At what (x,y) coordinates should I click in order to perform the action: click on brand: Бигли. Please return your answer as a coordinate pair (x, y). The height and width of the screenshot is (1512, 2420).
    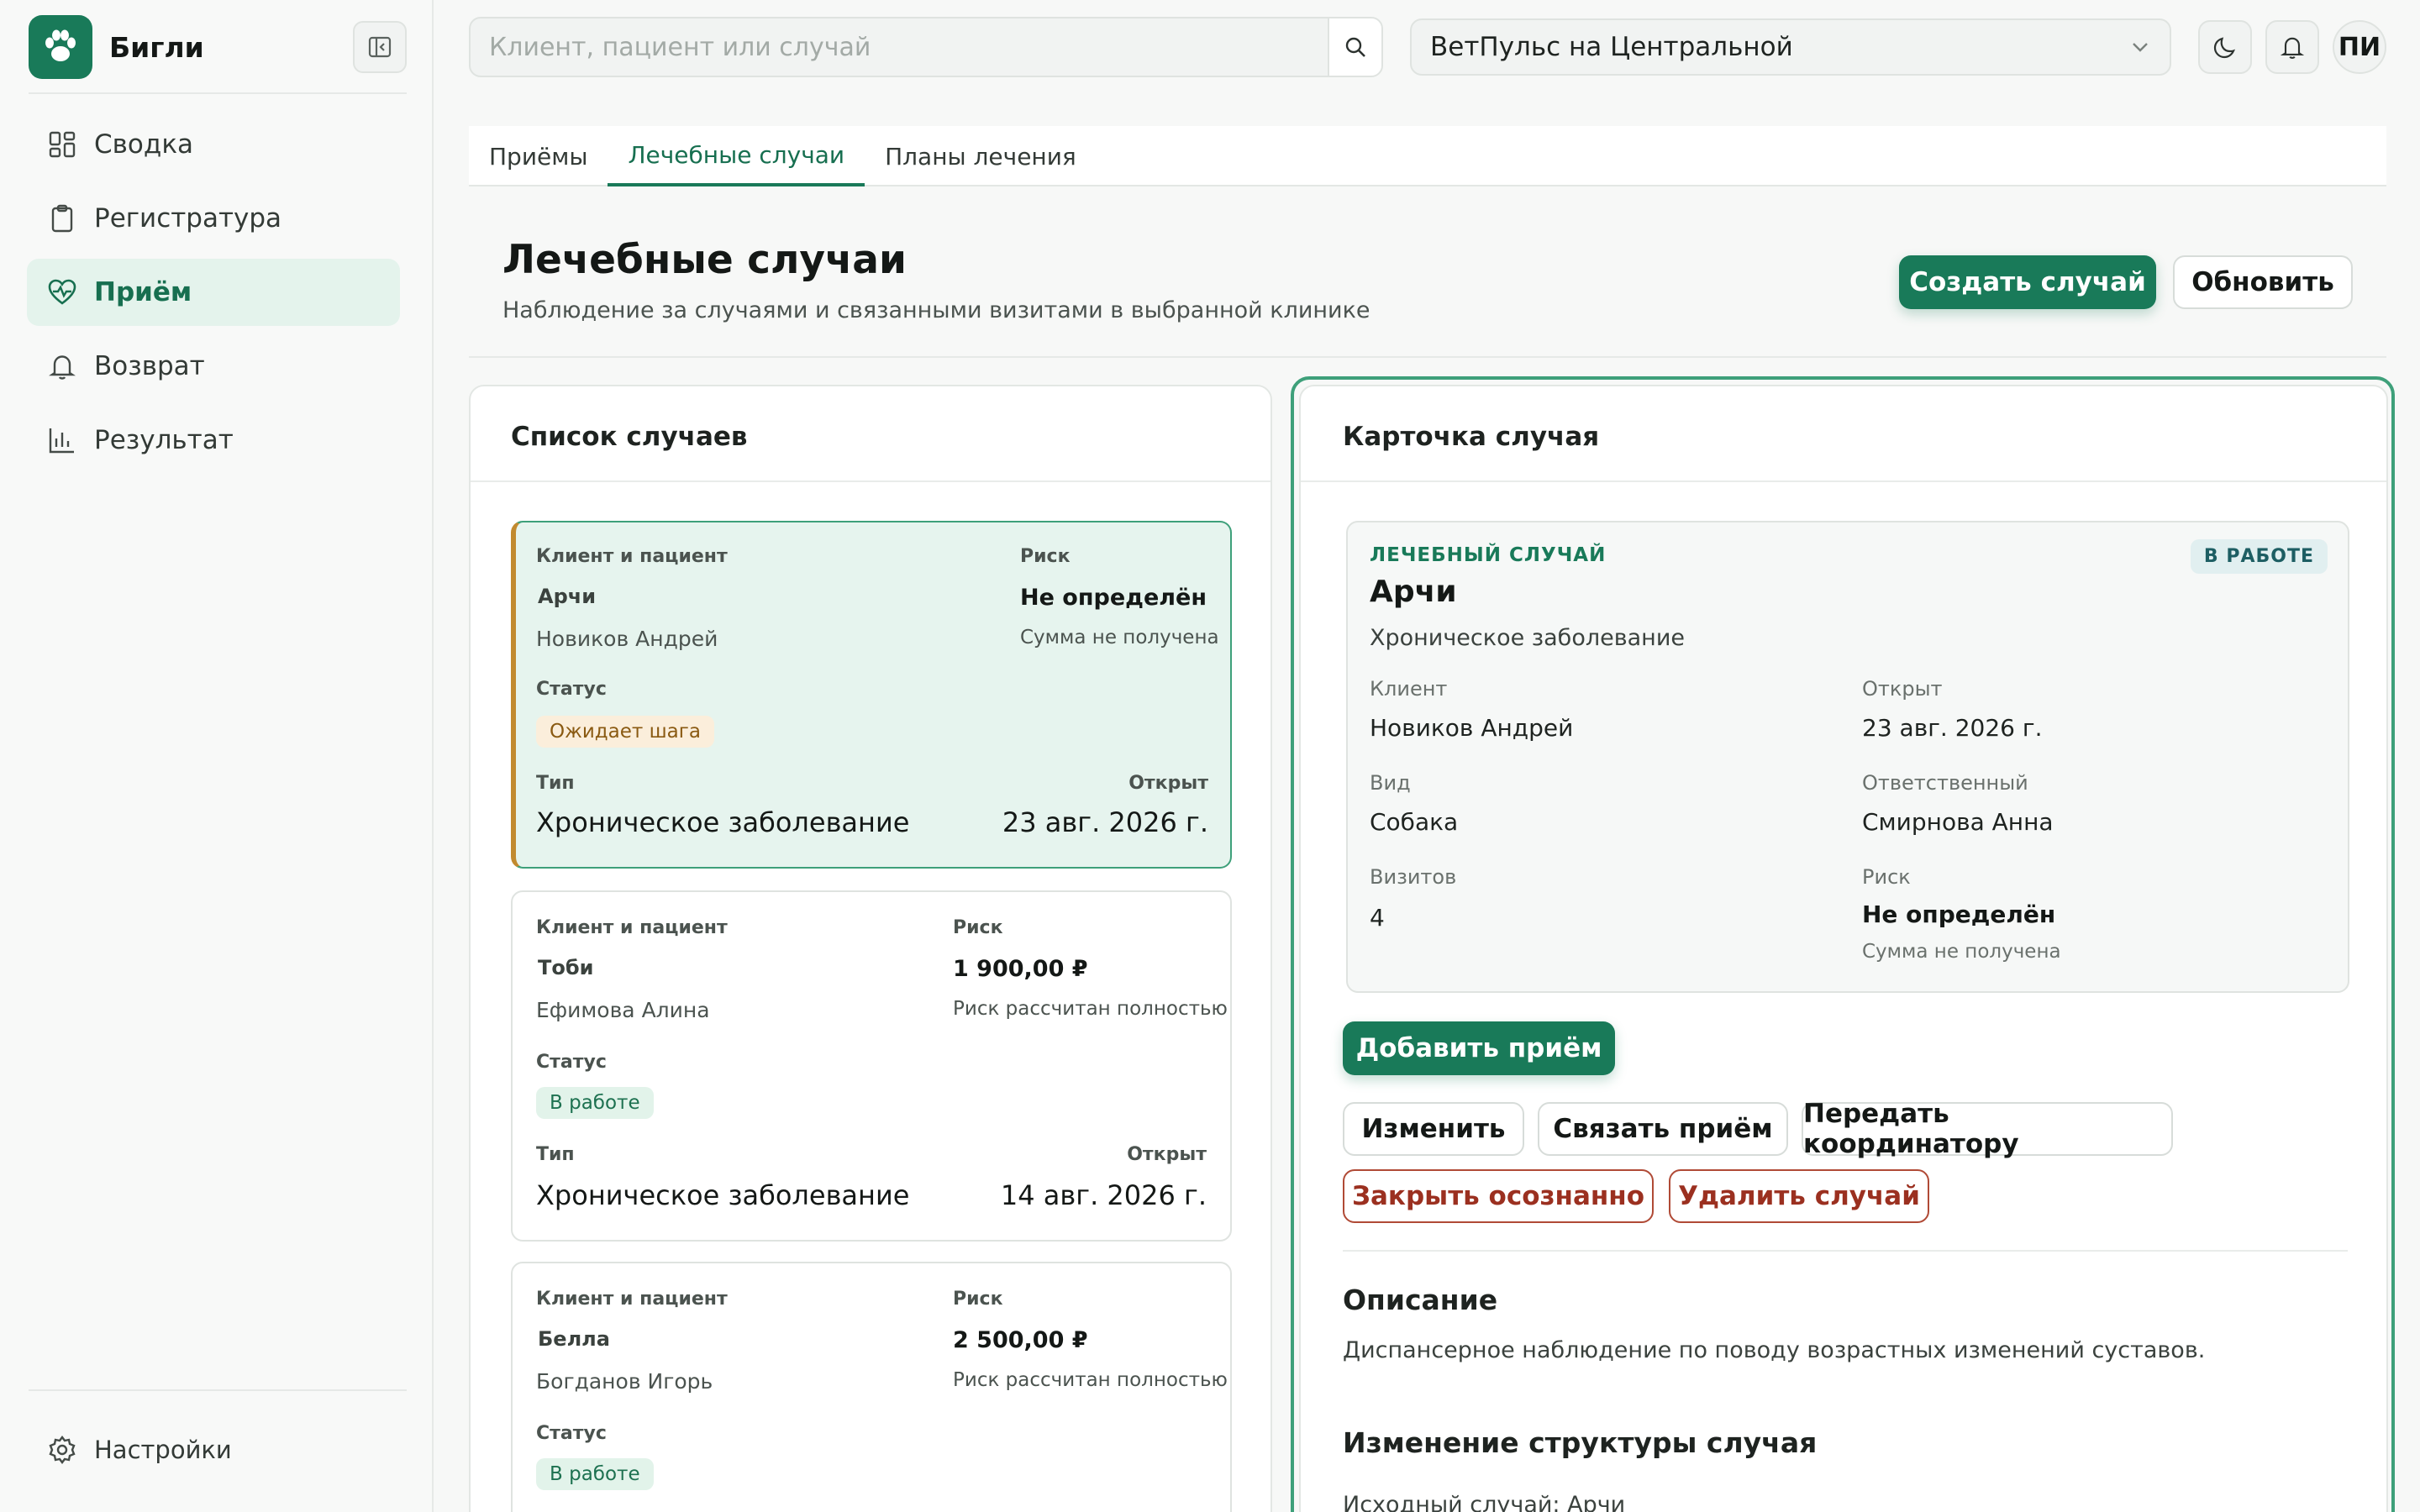
    Looking at the image, I should click on (218, 47).